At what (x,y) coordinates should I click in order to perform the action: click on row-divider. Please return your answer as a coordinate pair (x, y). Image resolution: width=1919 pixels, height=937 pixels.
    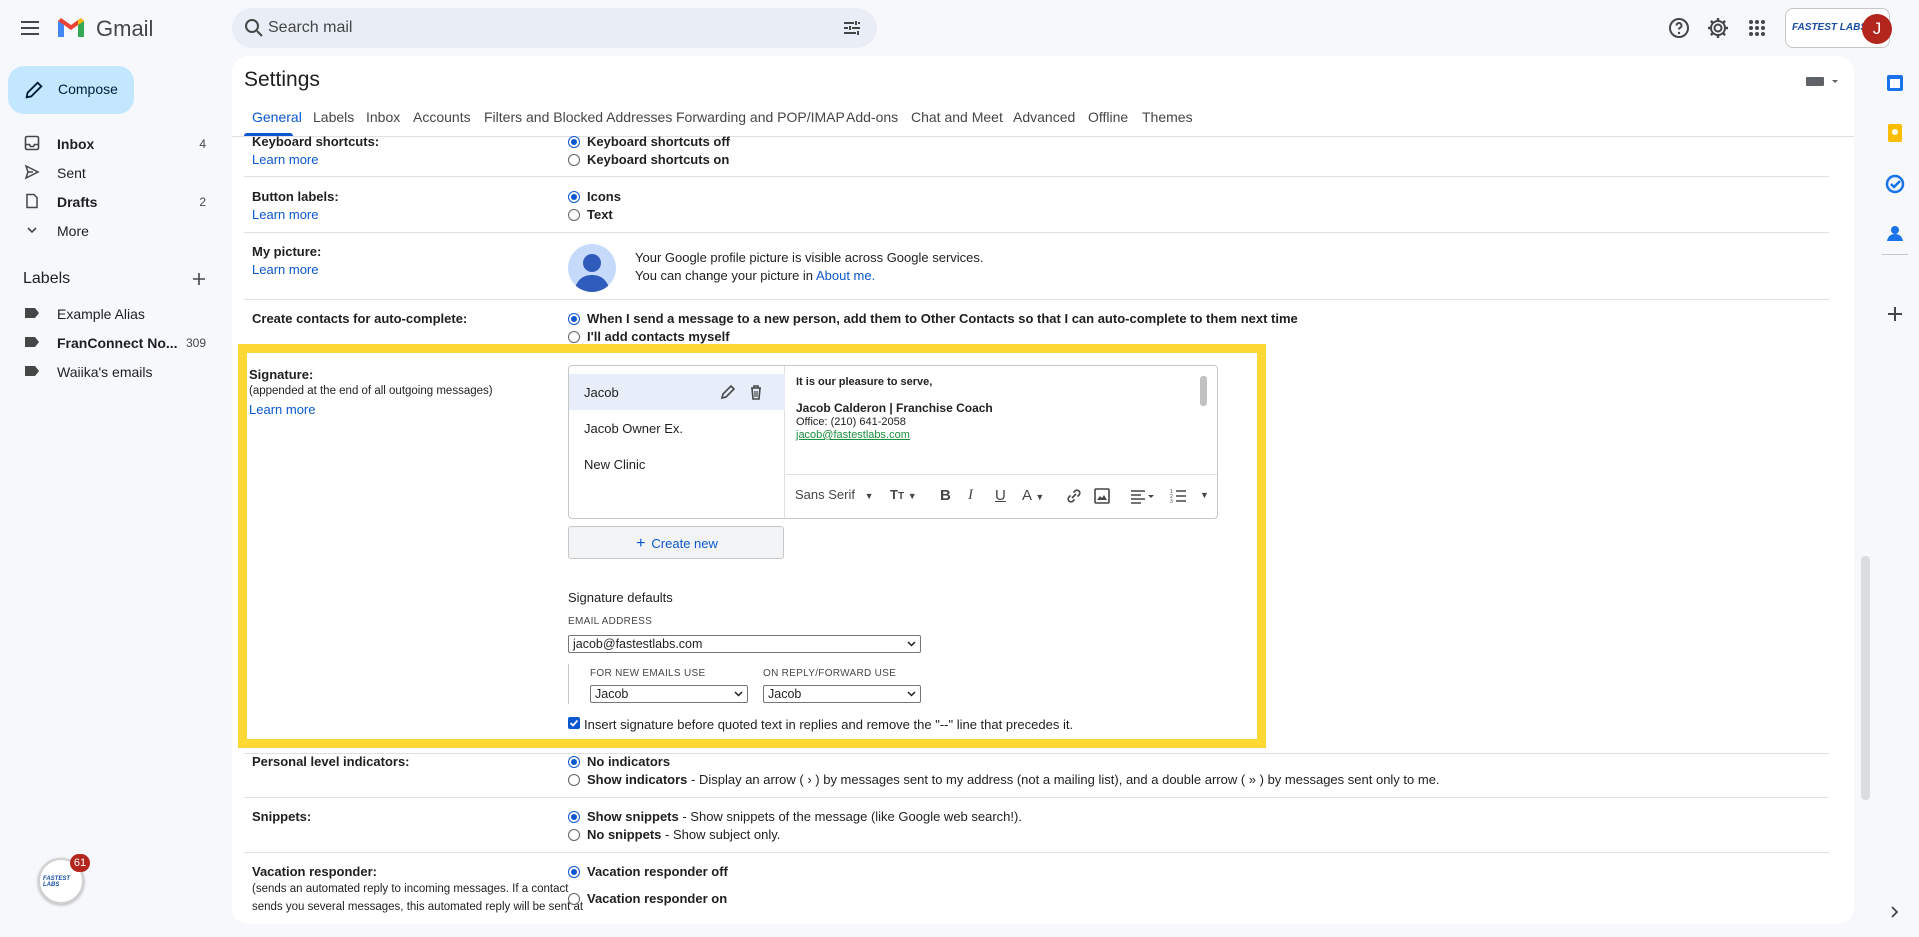
    Looking at the image, I should click on (1036, 852).